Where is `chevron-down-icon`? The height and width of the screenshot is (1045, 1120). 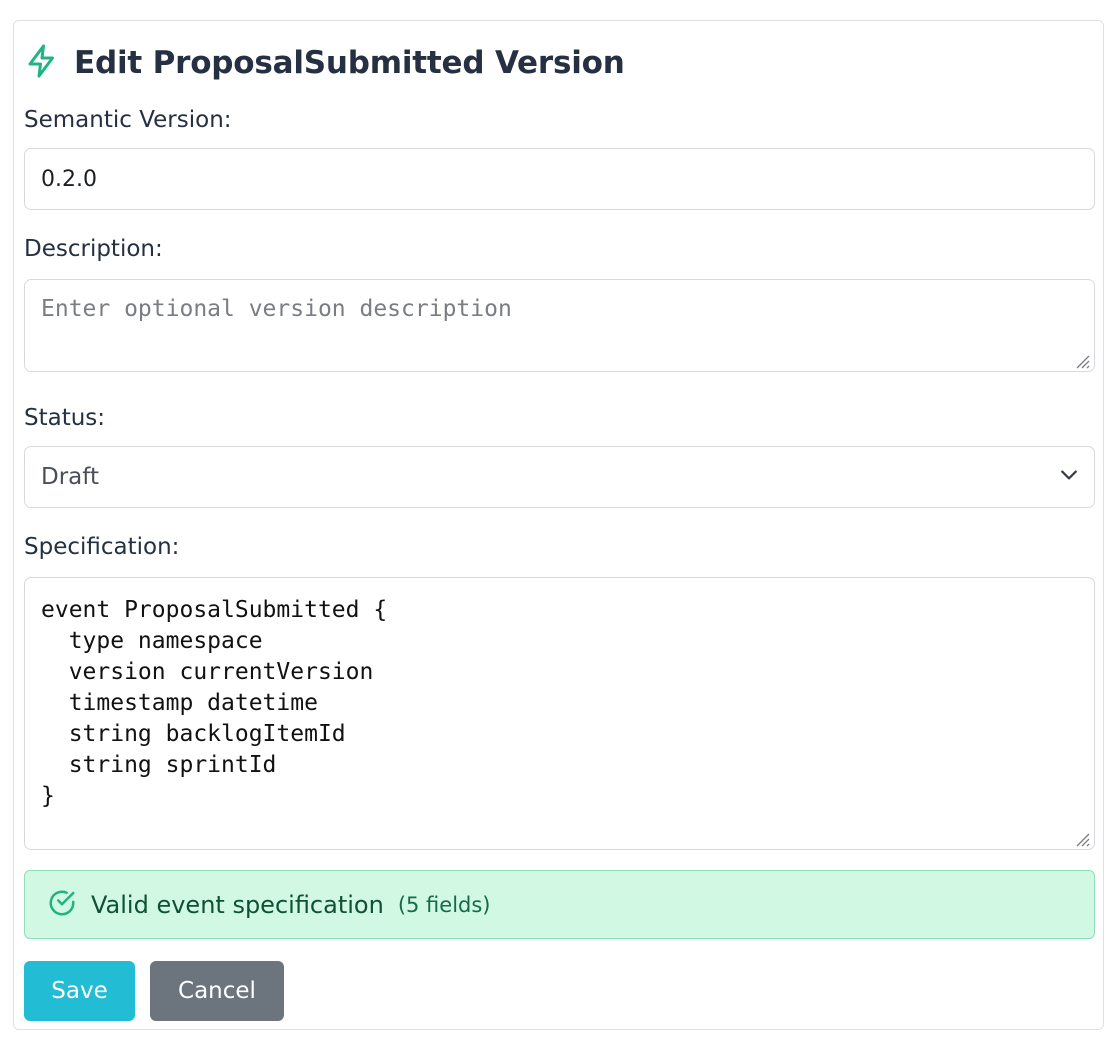 chevron-down-icon is located at coordinates (1069, 477).